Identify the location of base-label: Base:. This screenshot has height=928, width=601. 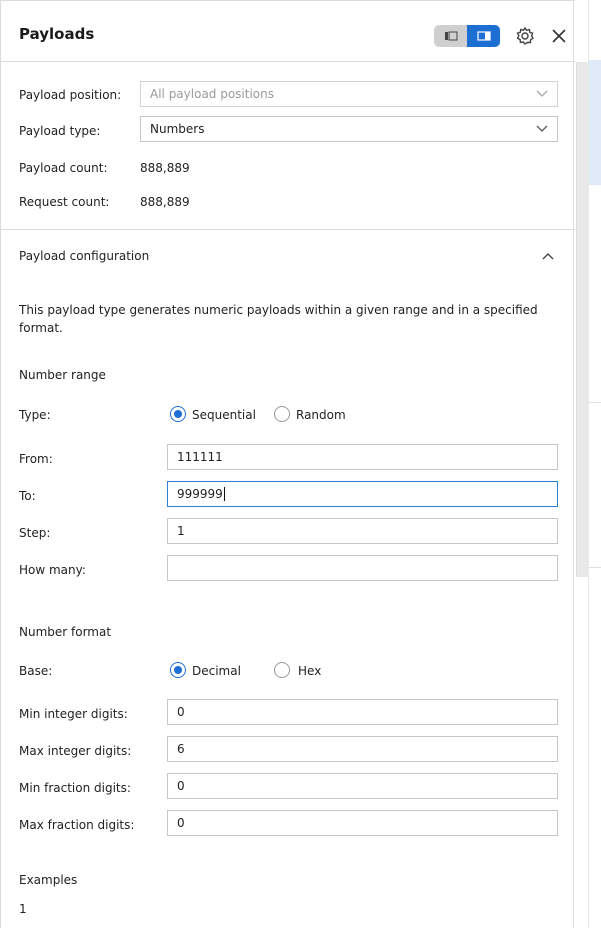
(36, 671).